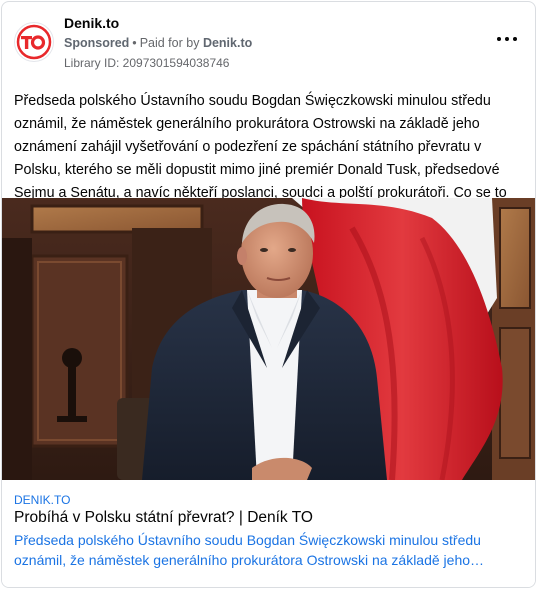  I want to click on link-domain: DENIK.TO, so click(42, 500).